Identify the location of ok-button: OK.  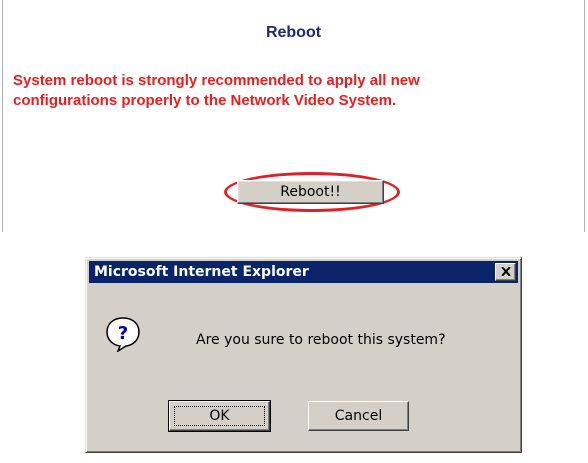
(219, 416).